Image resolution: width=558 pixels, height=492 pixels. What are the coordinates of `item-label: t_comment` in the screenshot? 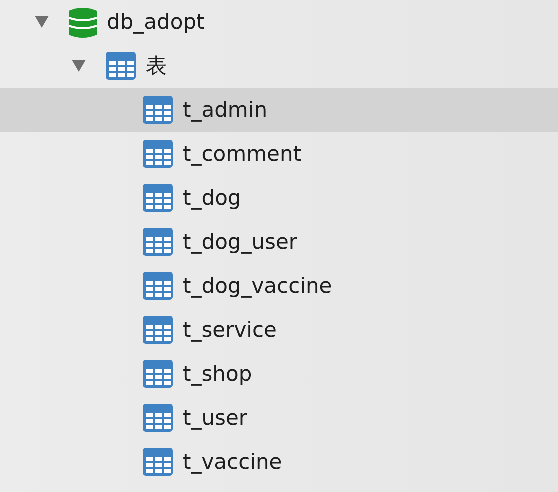 It's located at (242, 154).